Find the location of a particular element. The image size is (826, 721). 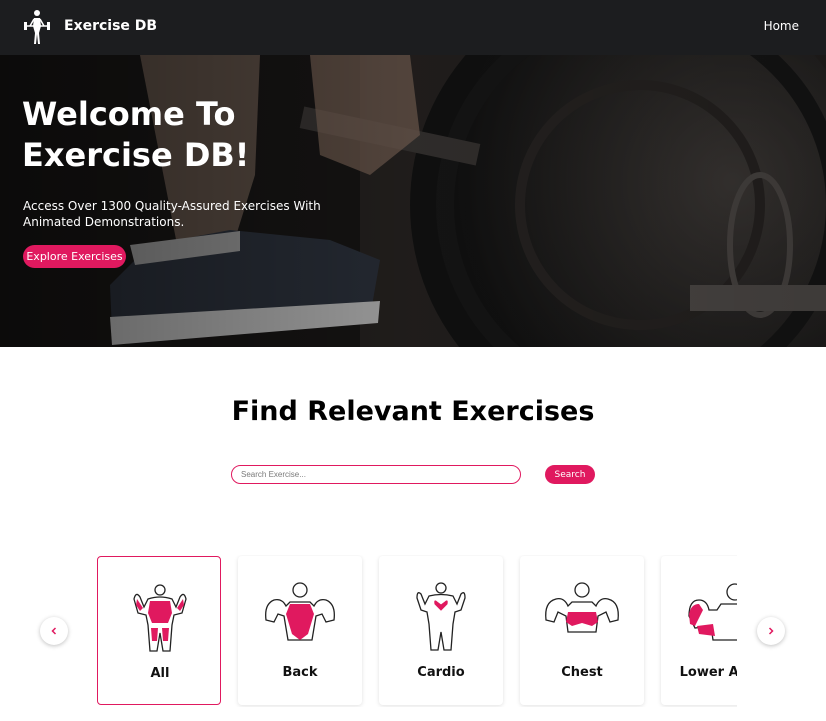

chevron-left-icon is located at coordinates (54, 631).